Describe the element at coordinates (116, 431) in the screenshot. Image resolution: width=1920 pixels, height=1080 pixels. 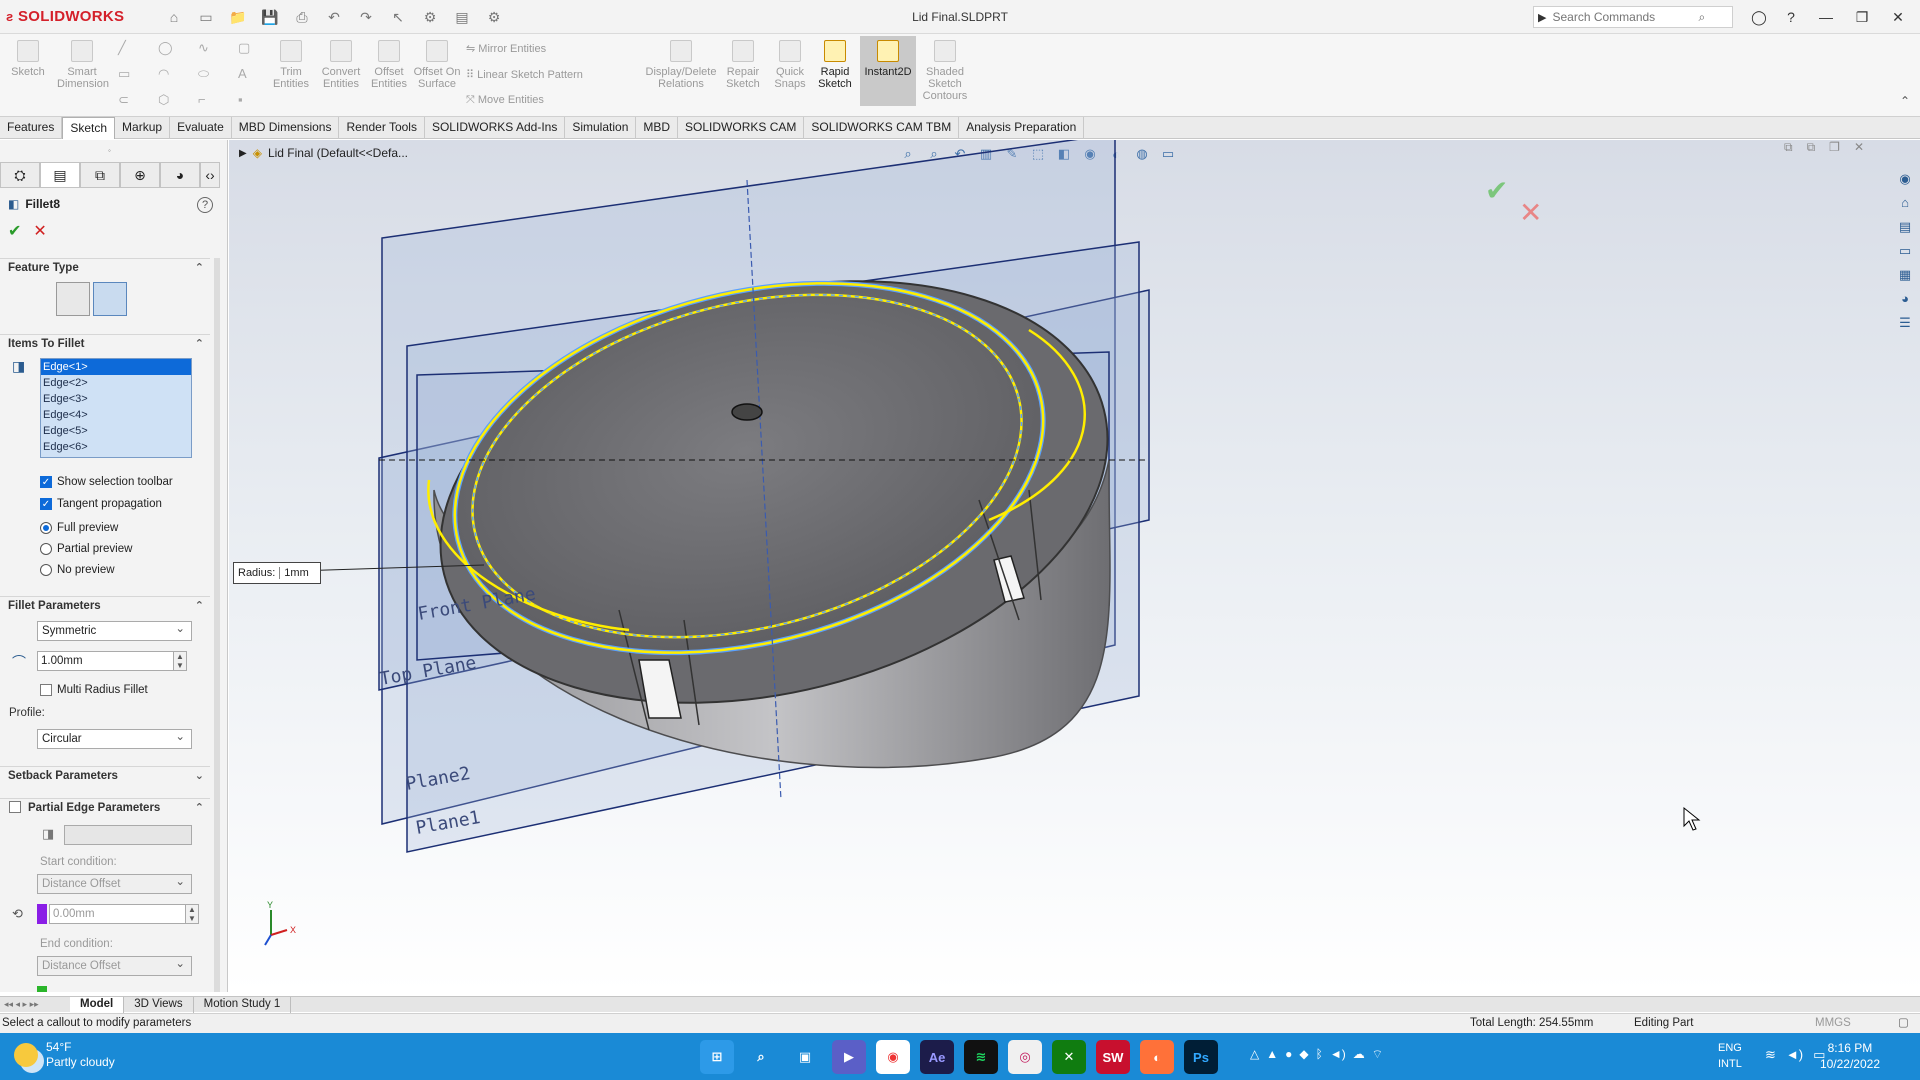
I see `list-item: Edge<5>` at that location.